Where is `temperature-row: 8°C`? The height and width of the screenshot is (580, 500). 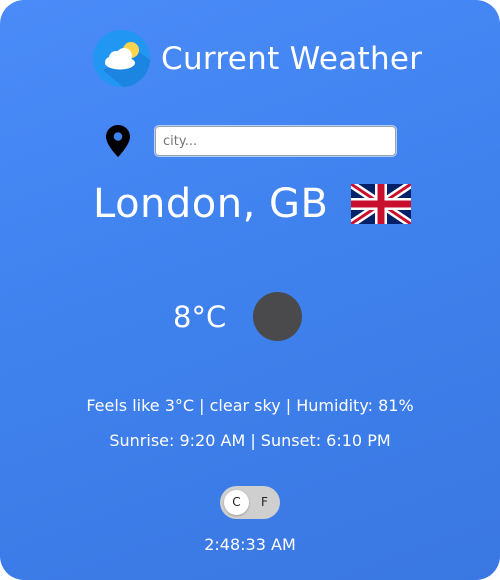 temperature-row: 8°C is located at coordinates (238, 316).